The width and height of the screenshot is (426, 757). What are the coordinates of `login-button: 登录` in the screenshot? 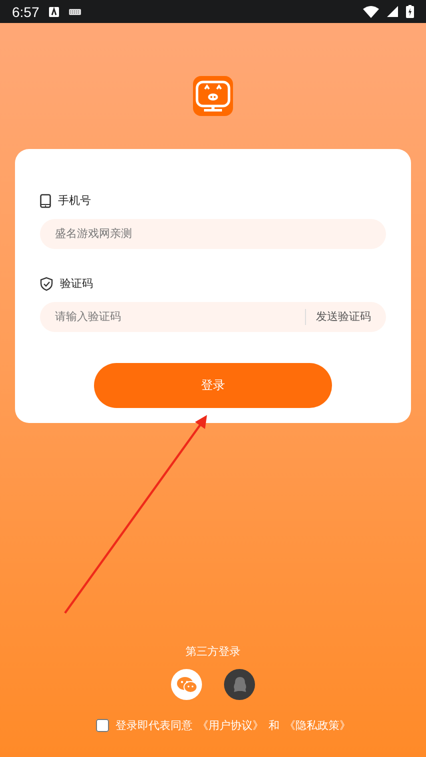 It's located at (213, 385).